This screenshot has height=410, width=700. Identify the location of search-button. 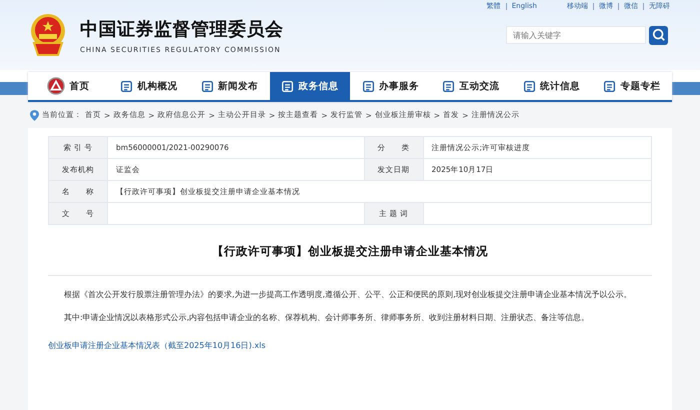
(658, 35).